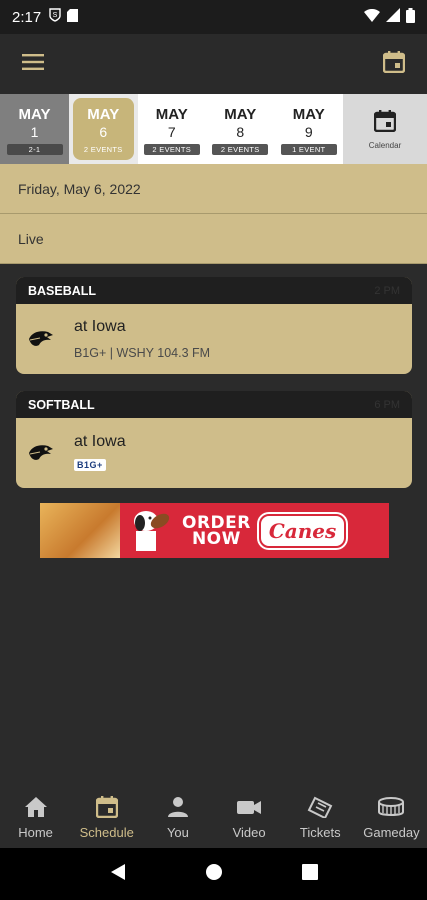 This screenshot has width=427, height=900. Describe the element at coordinates (213, 239) in the screenshot. I see `live-header: Live` at that location.